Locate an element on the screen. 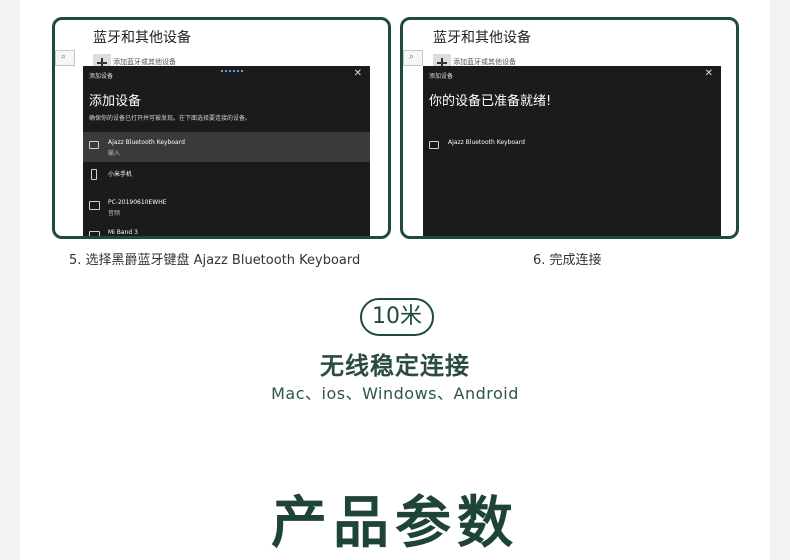 The height and width of the screenshot is (560, 790). tagline: 无线稳定连接 is located at coordinates (395, 366).